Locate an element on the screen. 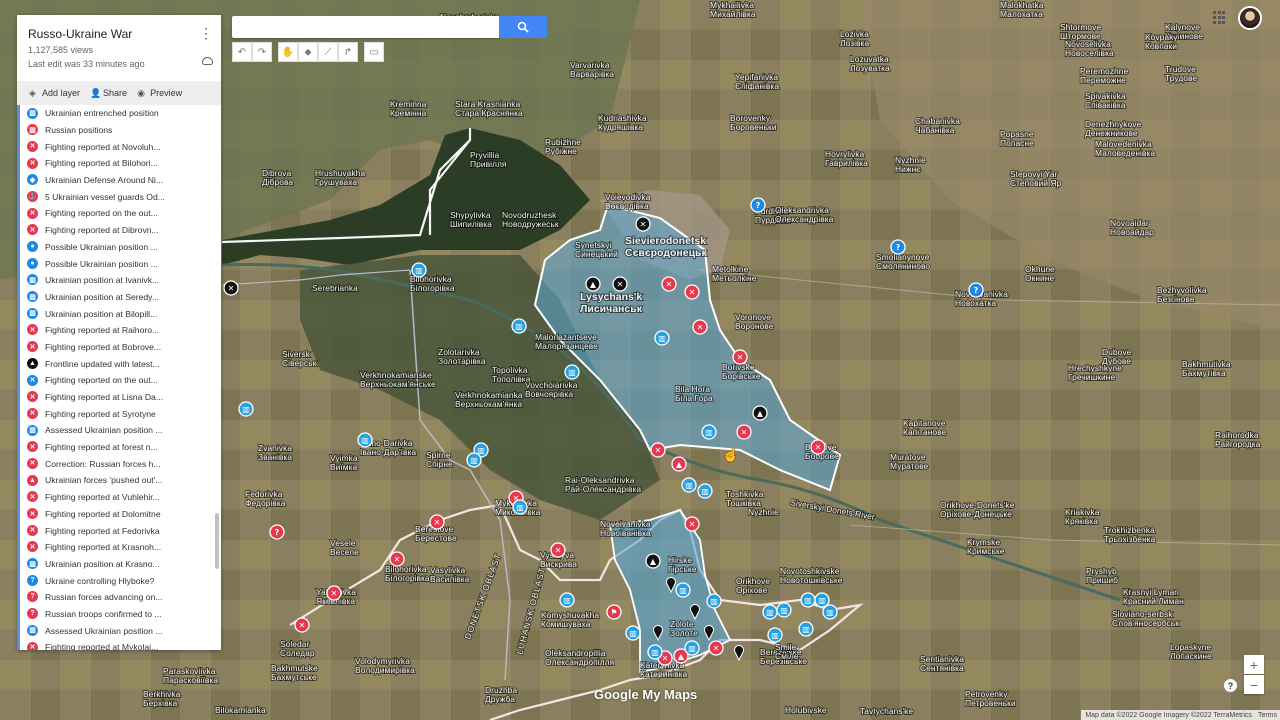 The image size is (1280, 720). map-title: Russo-Ukraine War is located at coordinates (119, 34).